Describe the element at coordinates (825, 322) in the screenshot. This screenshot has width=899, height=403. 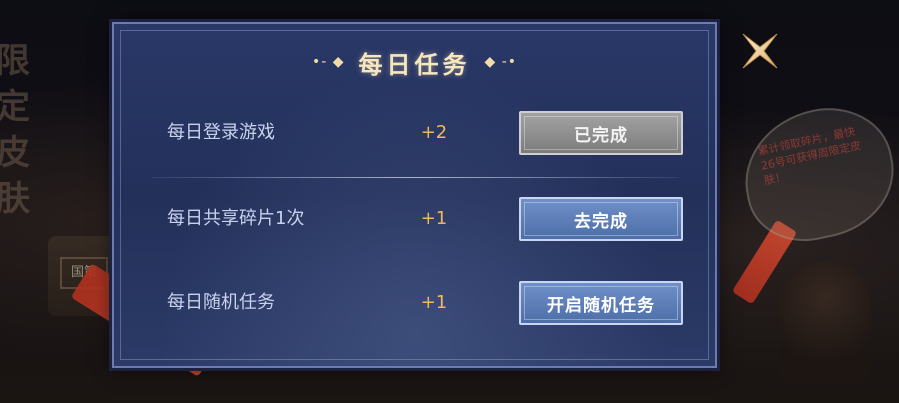
I see `background-character` at that location.